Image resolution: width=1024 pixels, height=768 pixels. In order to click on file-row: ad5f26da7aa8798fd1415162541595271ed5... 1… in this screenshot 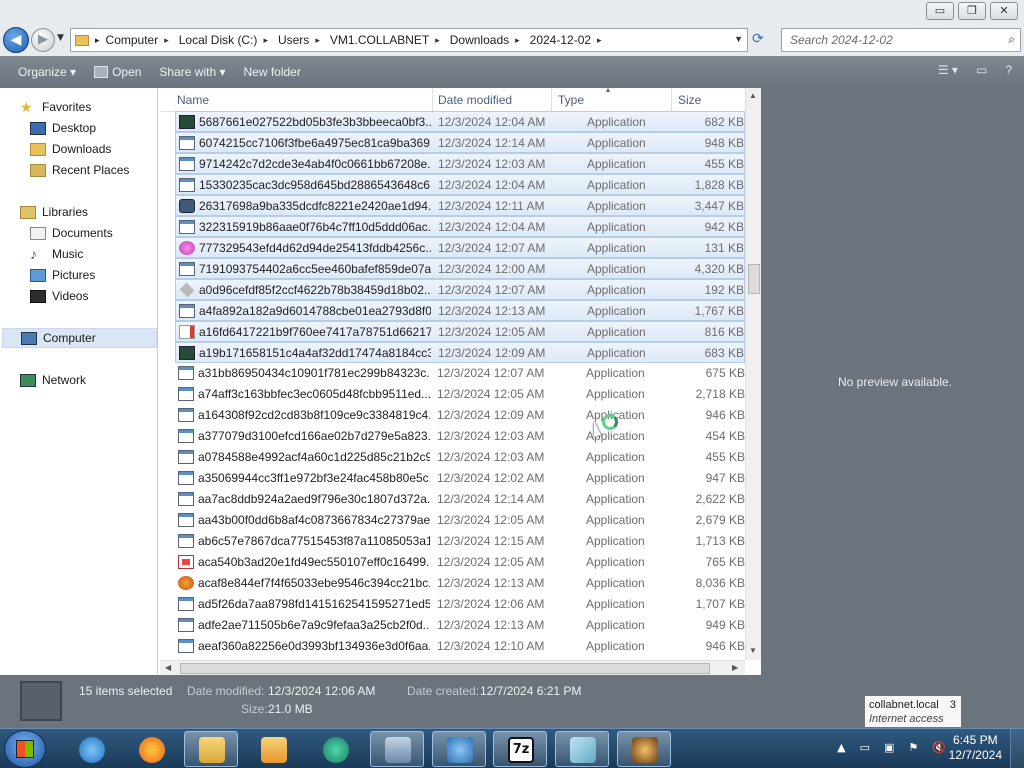, I will do `click(460, 604)`.